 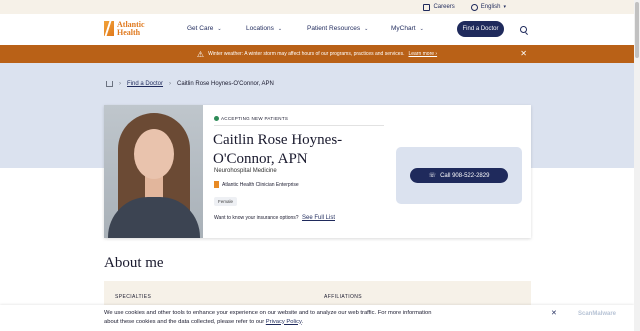 I want to click on logo-line-2: Health, so click(x=129, y=32).